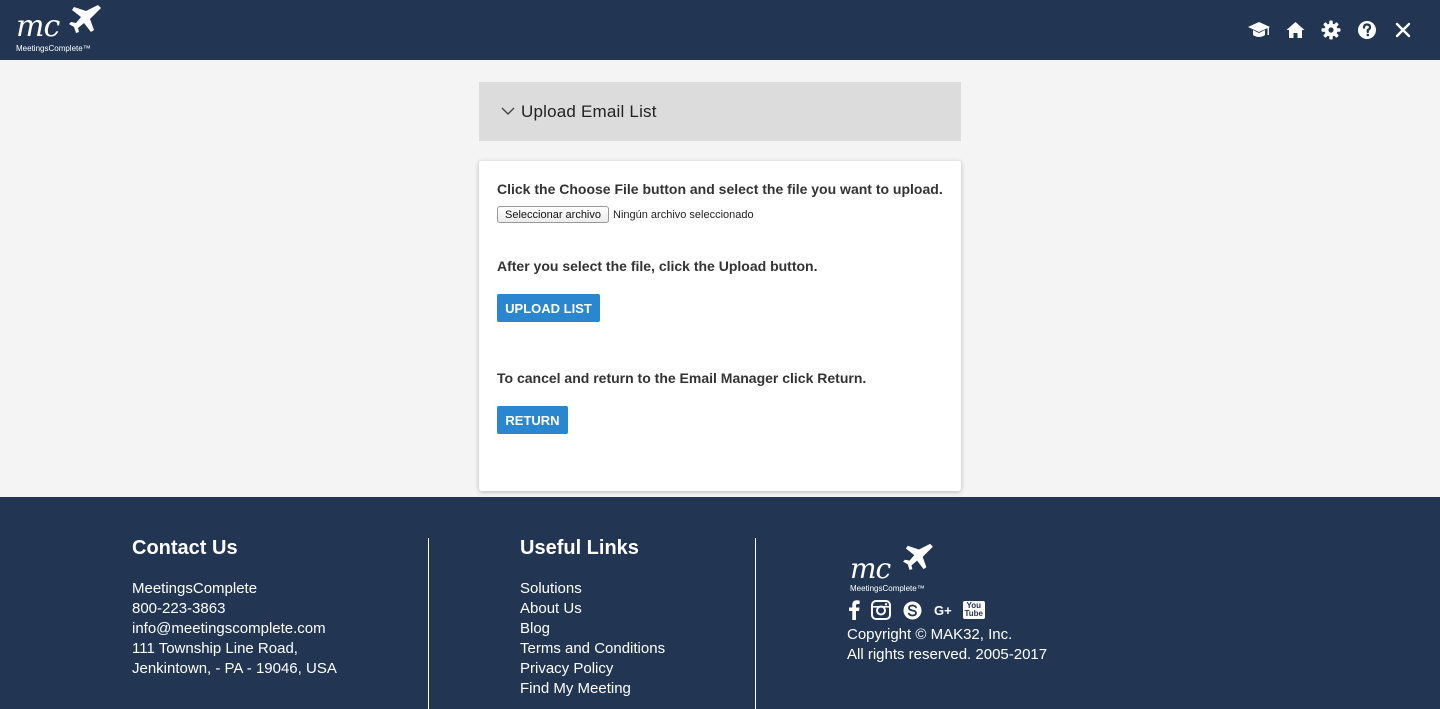 The image size is (1440, 709). Describe the element at coordinates (1403, 30) in the screenshot. I see `close-icon` at that location.